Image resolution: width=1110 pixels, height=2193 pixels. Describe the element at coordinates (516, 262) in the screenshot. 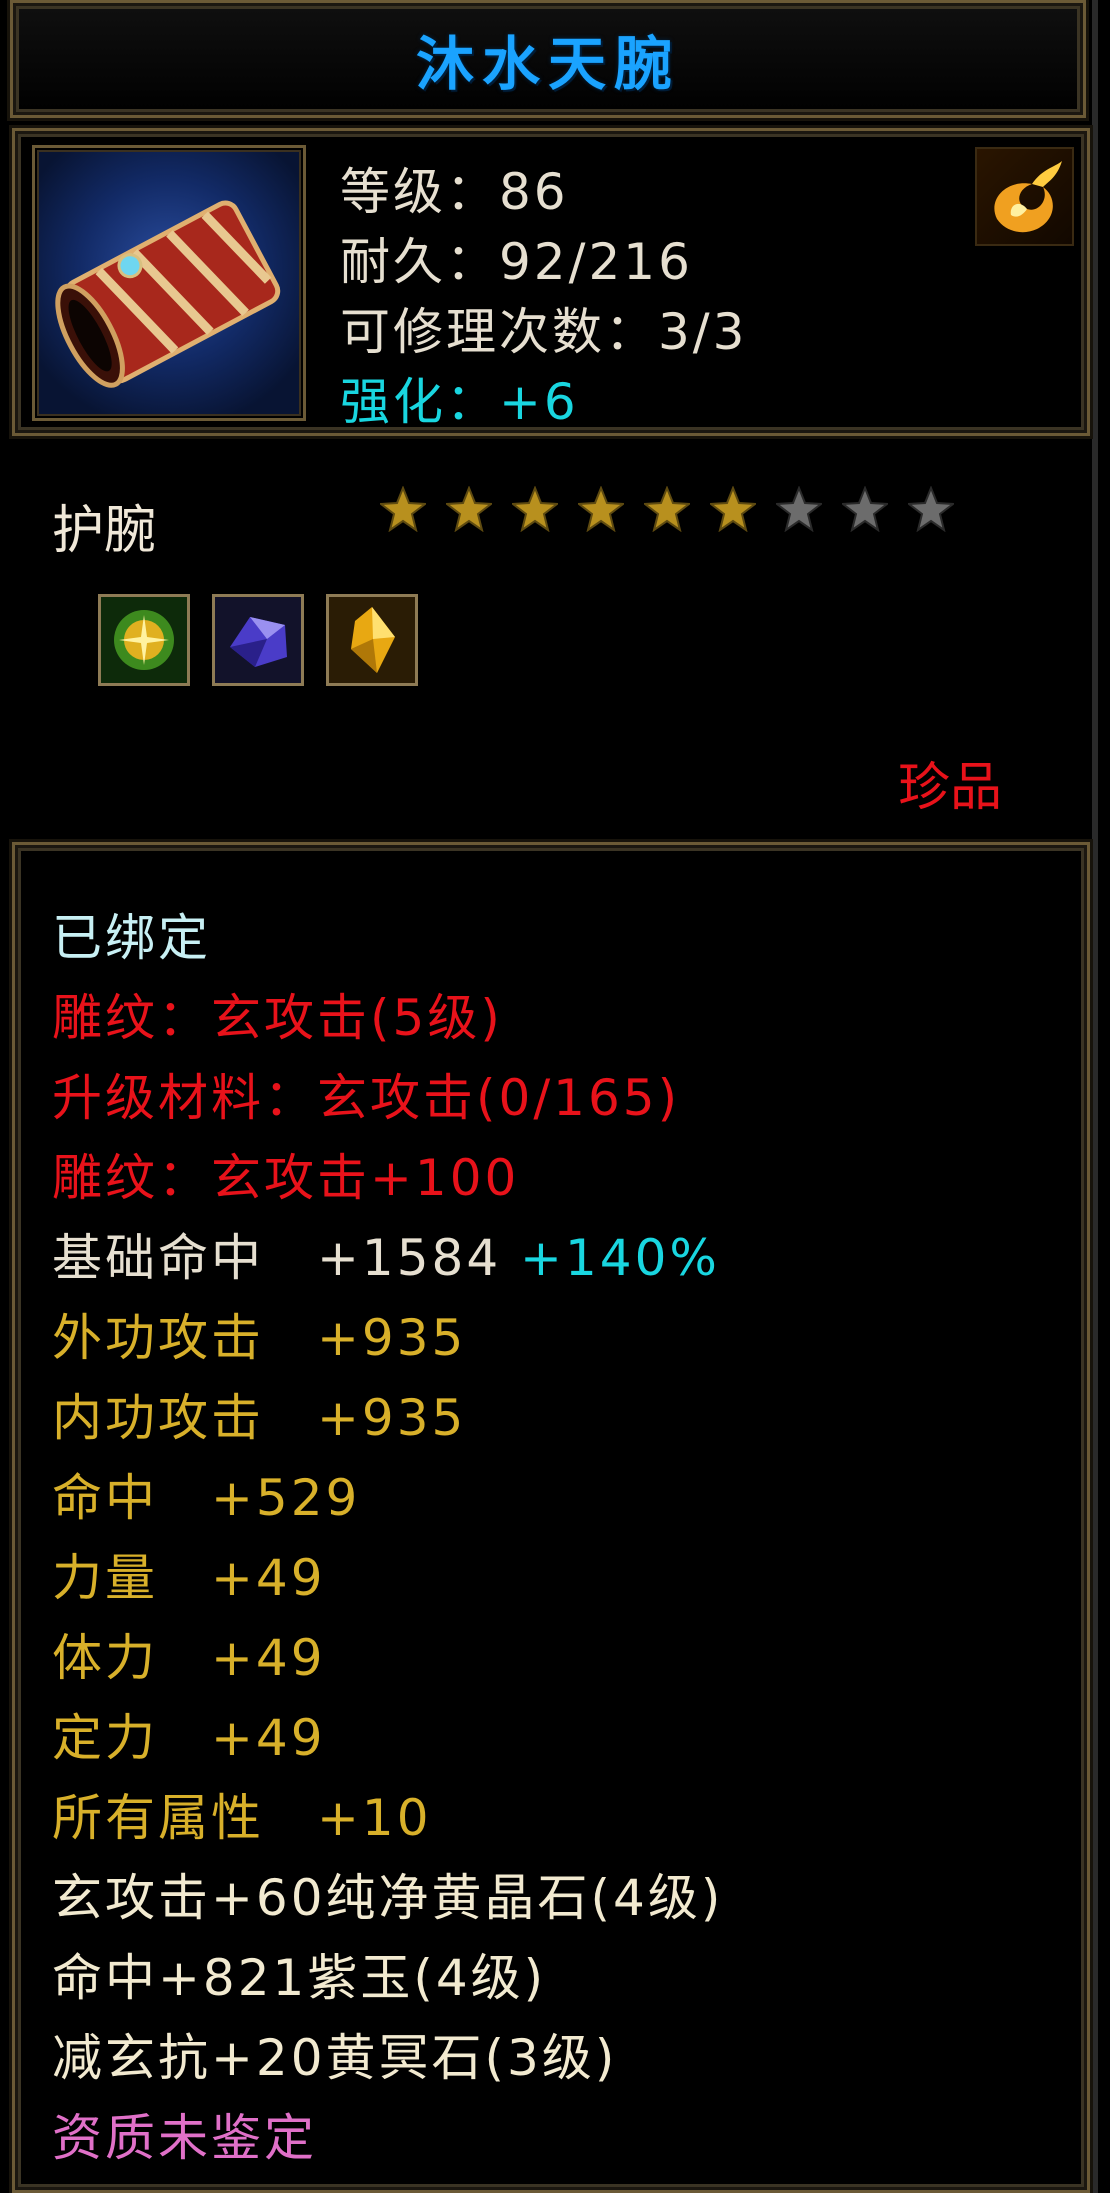

I see `durability-text: 耐久：92/216` at that location.